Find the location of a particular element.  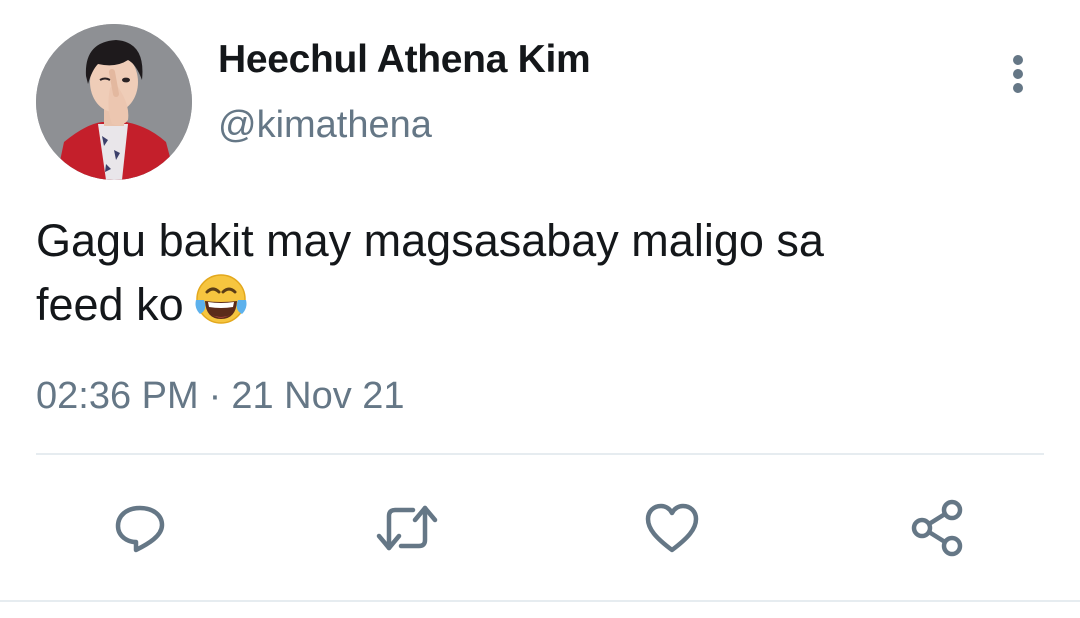

avatar is located at coordinates (114, 102).